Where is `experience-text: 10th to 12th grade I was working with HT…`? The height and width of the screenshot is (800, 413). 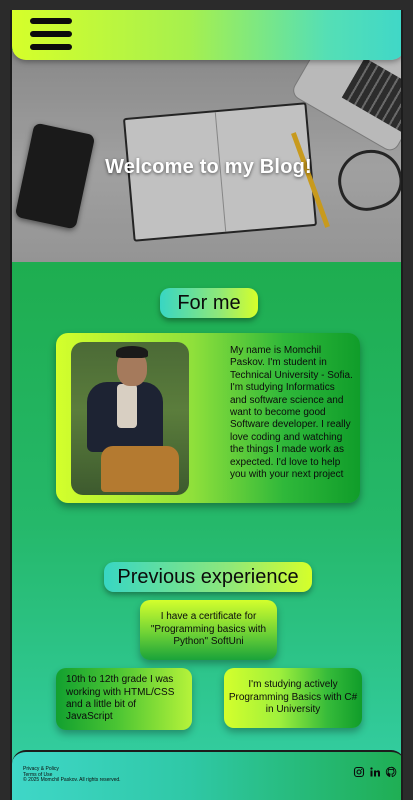 experience-text: 10th to 12th grade I was working with HT… is located at coordinates (120, 698).